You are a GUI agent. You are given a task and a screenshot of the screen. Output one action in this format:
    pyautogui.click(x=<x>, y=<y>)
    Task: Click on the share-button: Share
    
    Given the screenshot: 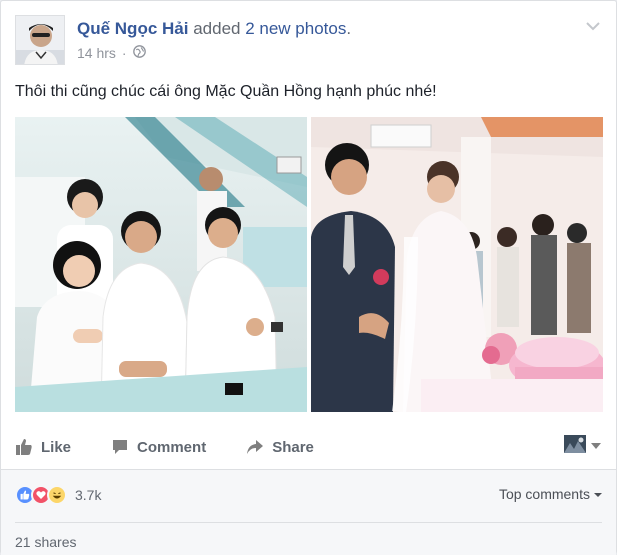 What is the action you would take?
    pyautogui.click(x=280, y=447)
    